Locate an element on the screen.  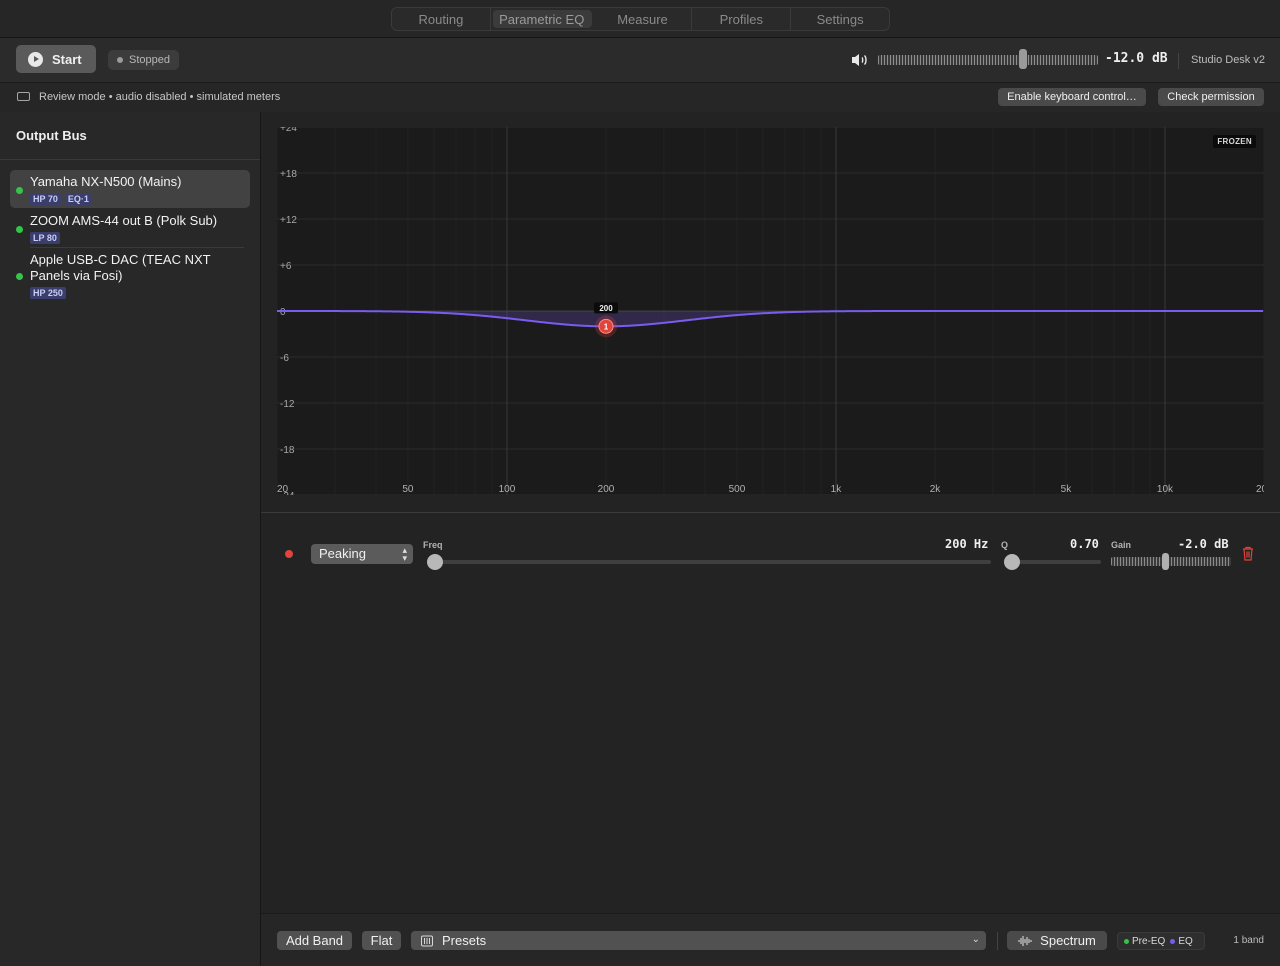
bus-tags: HP 70 EQ·1 is located at coordinates (61, 199).